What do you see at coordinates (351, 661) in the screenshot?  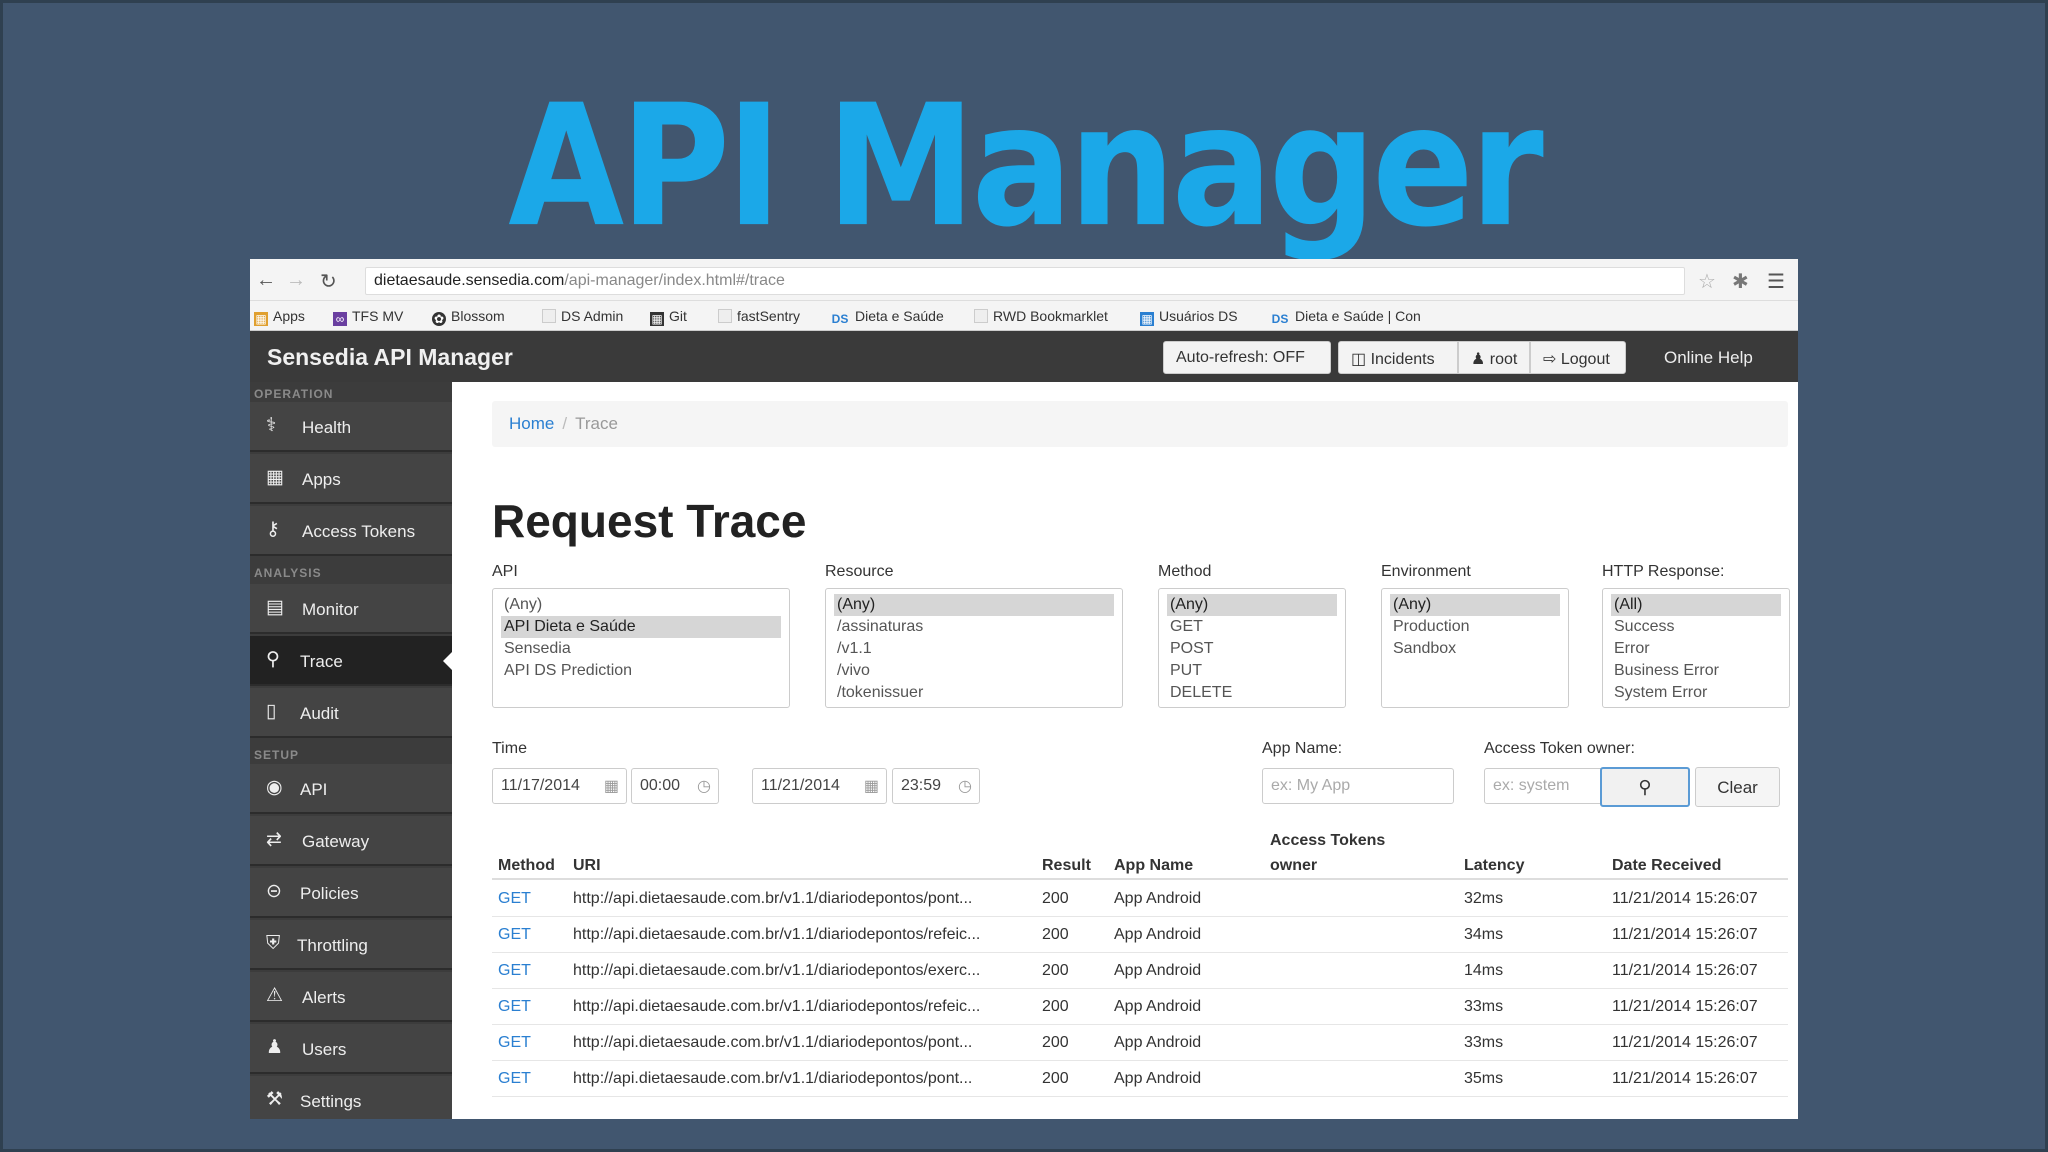 I see `sidebar-item-trace: ⚲ Trace` at bounding box center [351, 661].